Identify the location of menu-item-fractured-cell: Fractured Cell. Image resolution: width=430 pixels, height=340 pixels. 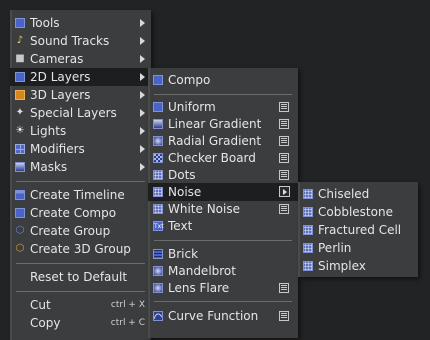
(358, 230).